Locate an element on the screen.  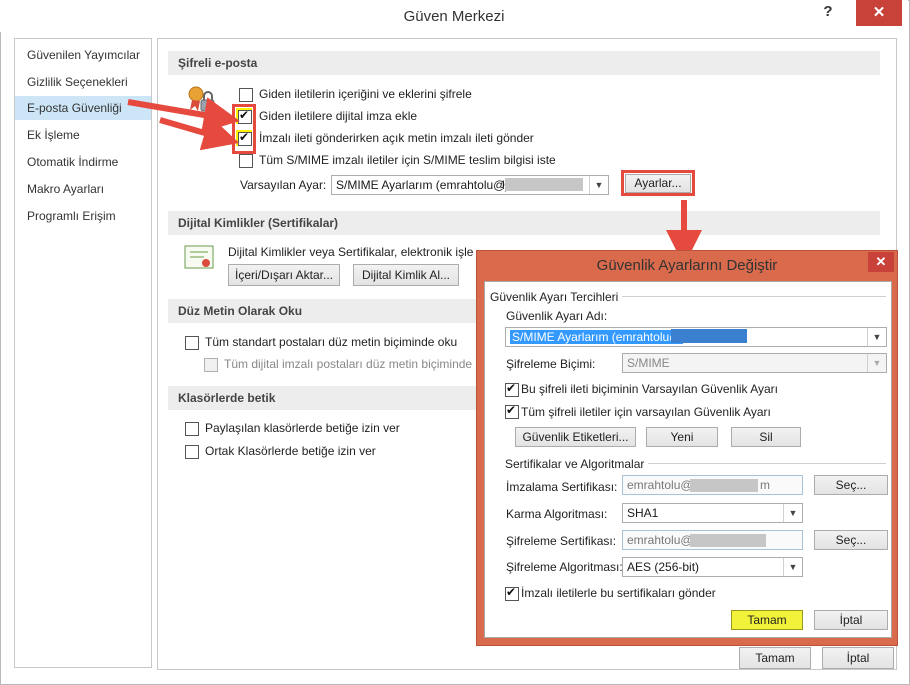
hash-alg-select: SHA1 ▼ is located at coordinates (712, 513).